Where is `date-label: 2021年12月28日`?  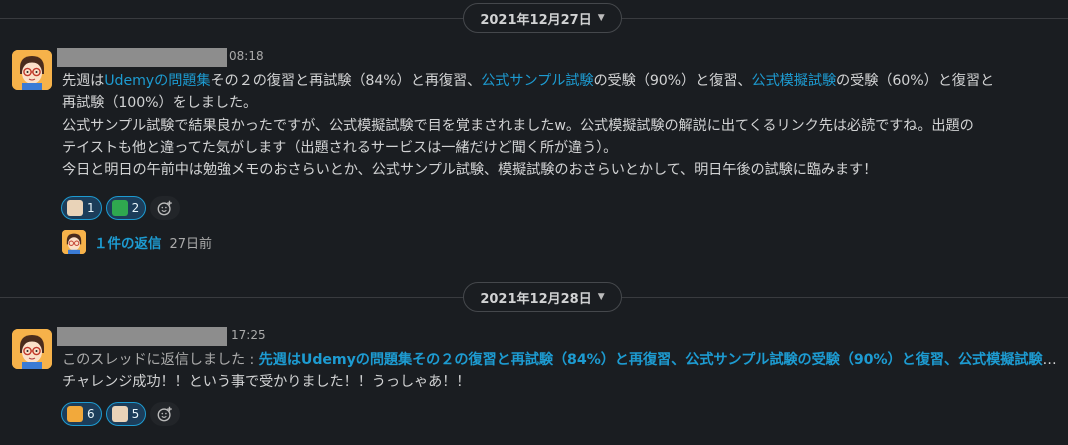
date-label: 2021年12月28日 is located at coordinates (536, 299).